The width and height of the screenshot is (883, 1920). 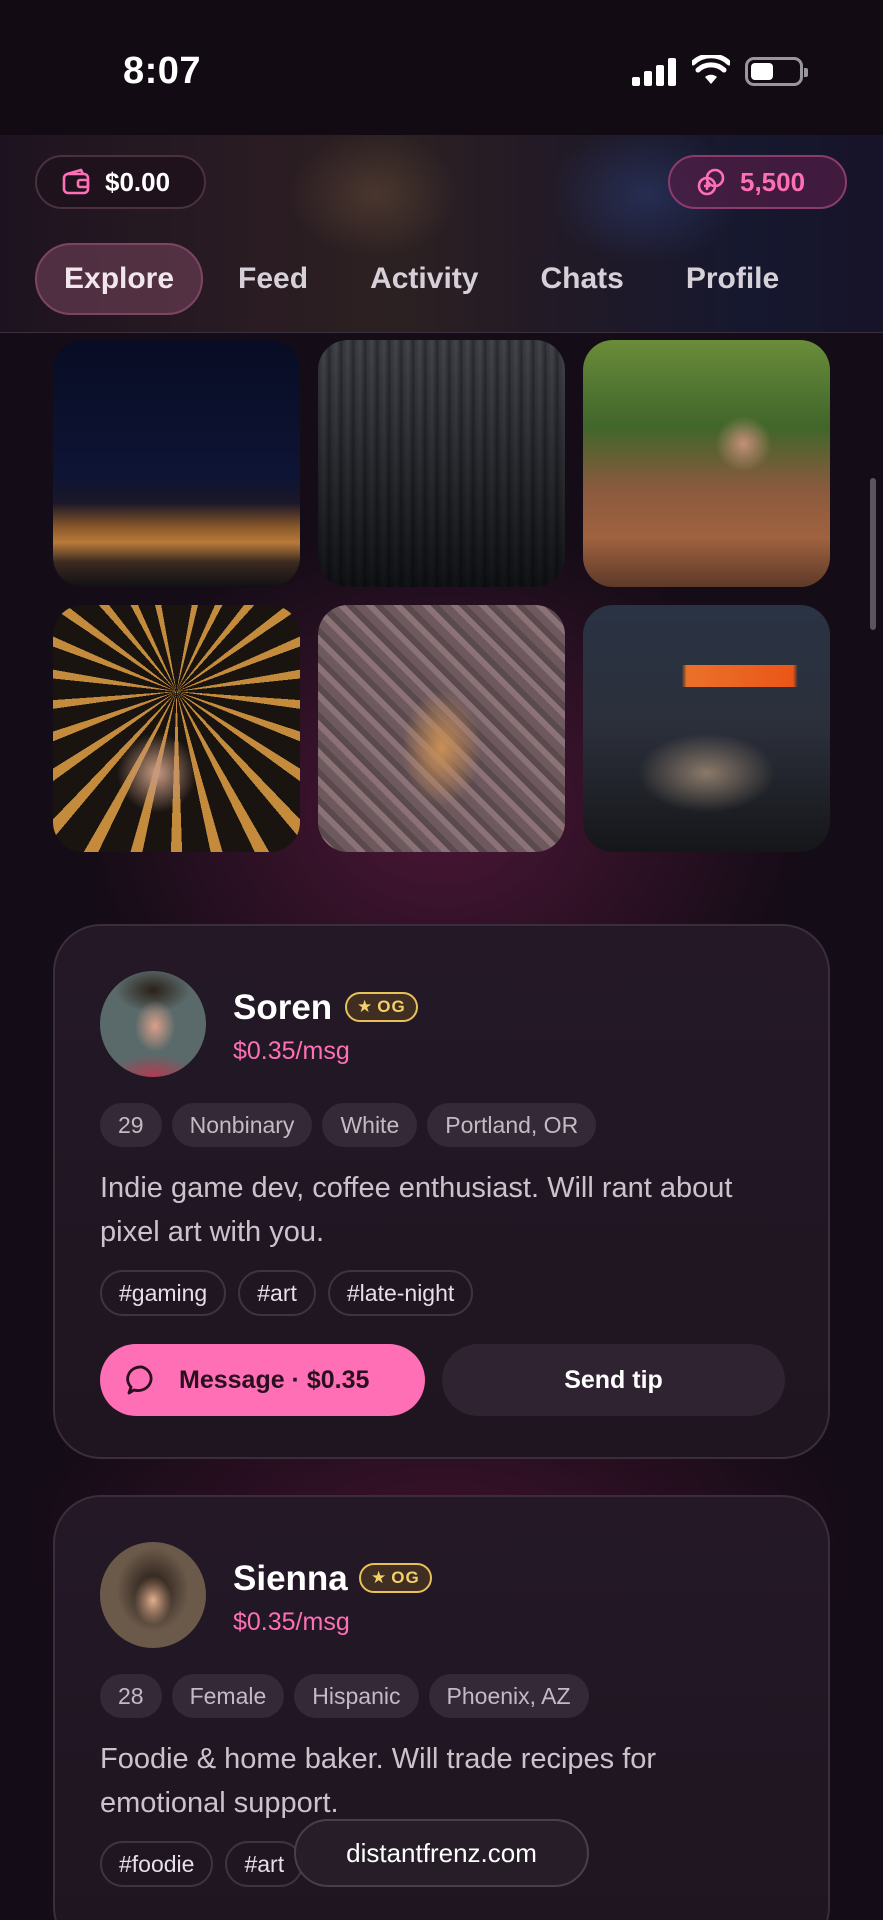 I want to click on gender-chip: Nonbinary, so click(x=242, y=1125).